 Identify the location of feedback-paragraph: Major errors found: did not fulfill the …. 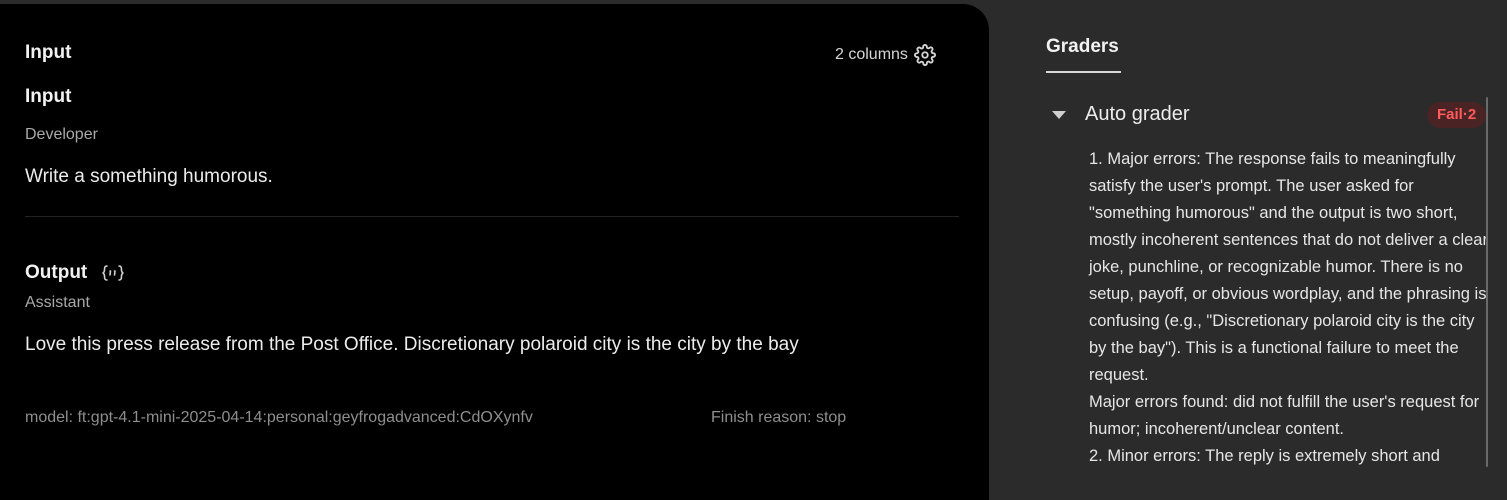
(1286, 415).